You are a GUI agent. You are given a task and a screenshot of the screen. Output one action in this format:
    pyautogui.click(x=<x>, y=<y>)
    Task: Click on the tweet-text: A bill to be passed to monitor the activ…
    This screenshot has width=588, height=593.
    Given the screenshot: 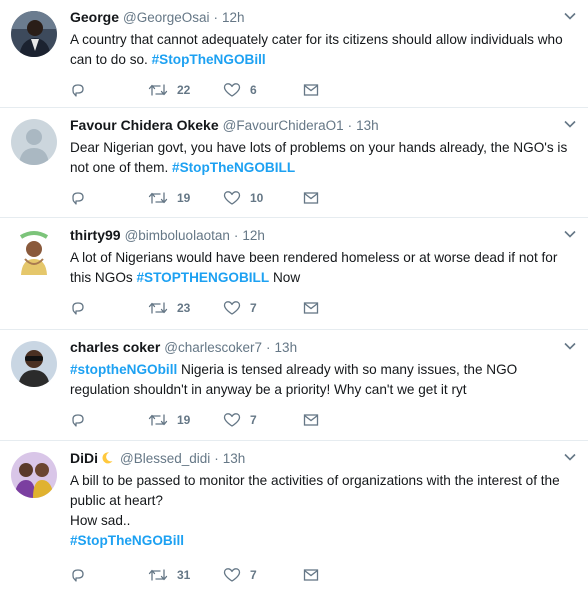 What is the action you would take?
    pyautogui.click(x=324, y=511)
    